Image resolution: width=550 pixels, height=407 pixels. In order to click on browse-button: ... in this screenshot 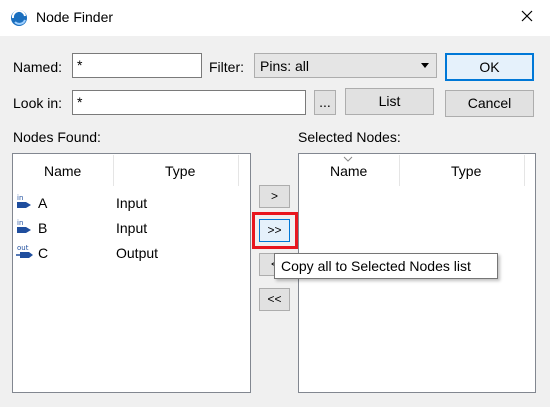, I will do `click(325, 102)`.